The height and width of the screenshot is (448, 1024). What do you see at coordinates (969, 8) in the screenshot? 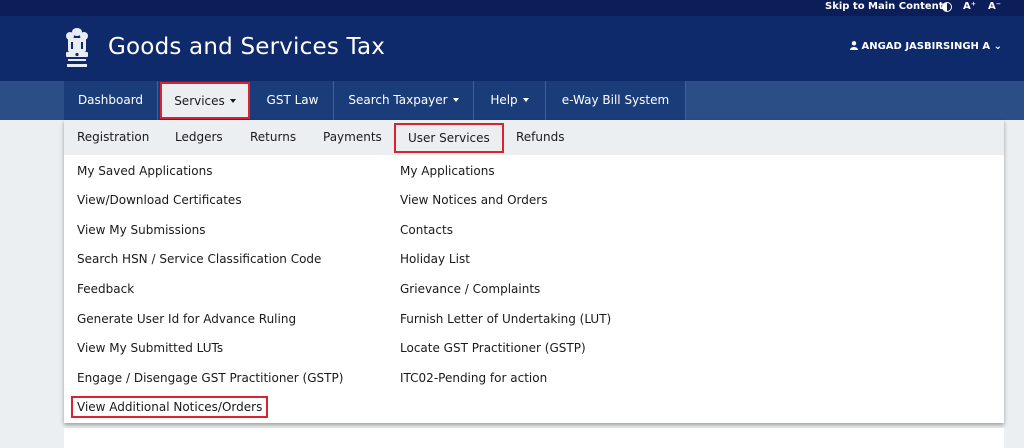
I see `font-increase-button: A⁺` at bounding box center [969, 8].